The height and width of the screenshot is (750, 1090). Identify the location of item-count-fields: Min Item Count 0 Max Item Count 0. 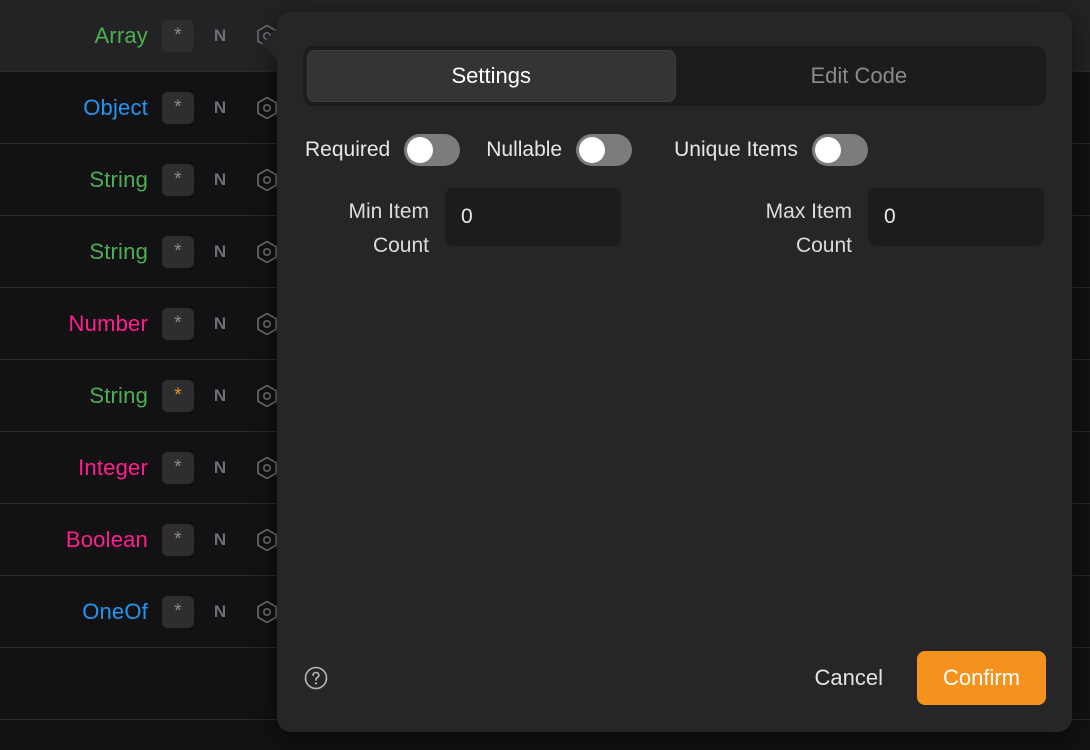
(674, 225).